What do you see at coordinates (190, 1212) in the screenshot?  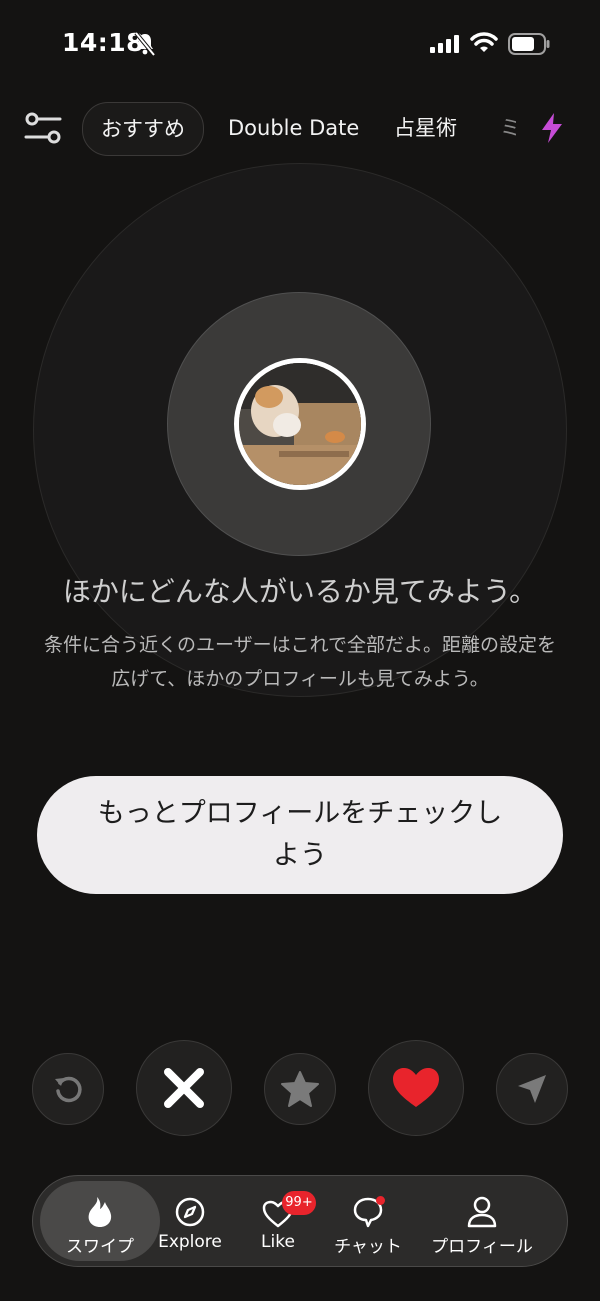 I see `compass-icon` at bounding box center [190, 1212].